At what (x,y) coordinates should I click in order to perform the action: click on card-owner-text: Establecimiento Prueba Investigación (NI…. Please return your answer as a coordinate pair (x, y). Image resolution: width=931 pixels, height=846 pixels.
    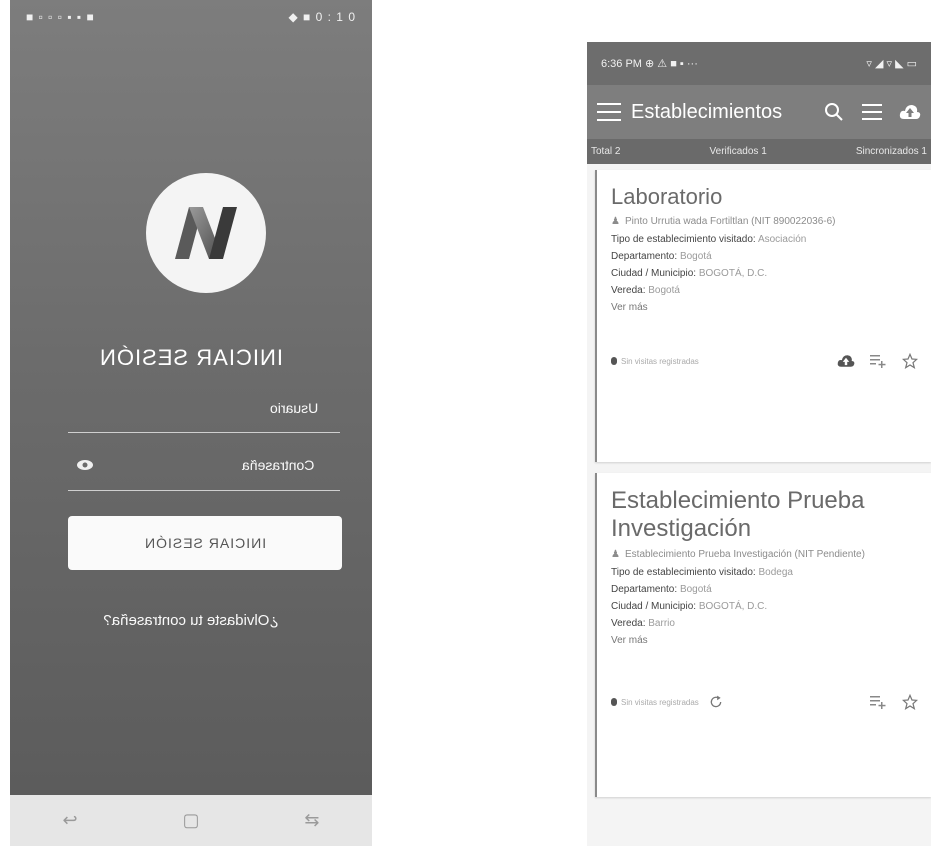
    Looking at the image, I should click on (745, 555).